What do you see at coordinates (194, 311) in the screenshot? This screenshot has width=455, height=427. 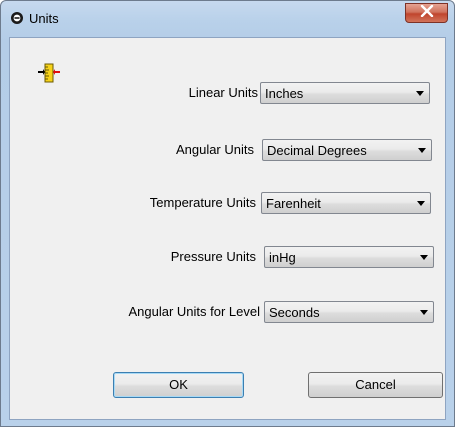 I see `angular-units-for-level-label: Angular Units for Level` at bounding box center [194, 311].